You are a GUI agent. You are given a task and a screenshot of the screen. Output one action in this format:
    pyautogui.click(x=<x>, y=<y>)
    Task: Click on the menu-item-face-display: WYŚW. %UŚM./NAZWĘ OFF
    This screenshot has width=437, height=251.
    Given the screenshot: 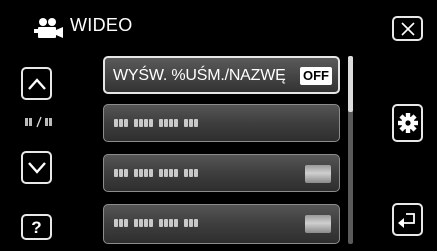 What is the action you would take?
    pyautogui.click(x=221, y=75)
    